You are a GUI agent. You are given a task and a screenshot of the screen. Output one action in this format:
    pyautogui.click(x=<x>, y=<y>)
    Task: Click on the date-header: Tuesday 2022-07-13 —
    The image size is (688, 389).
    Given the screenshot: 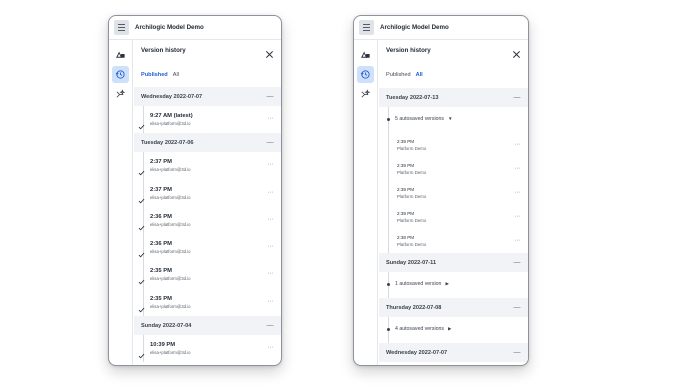 What is the action you would take?
    pyautogui.click(x=453, y=97)
    